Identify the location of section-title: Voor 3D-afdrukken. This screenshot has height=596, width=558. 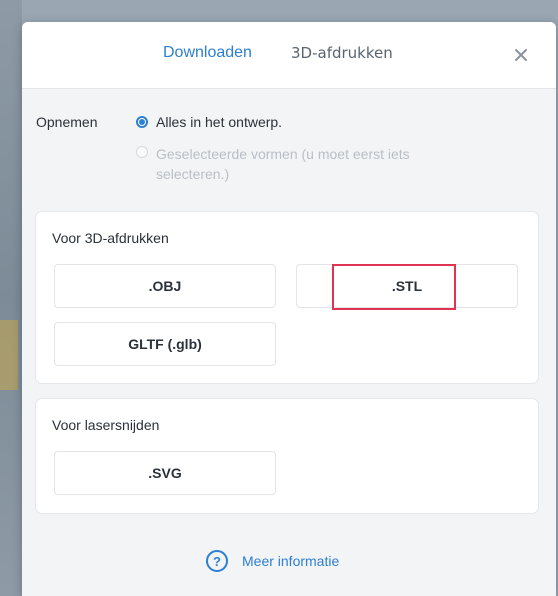
(110, 238).